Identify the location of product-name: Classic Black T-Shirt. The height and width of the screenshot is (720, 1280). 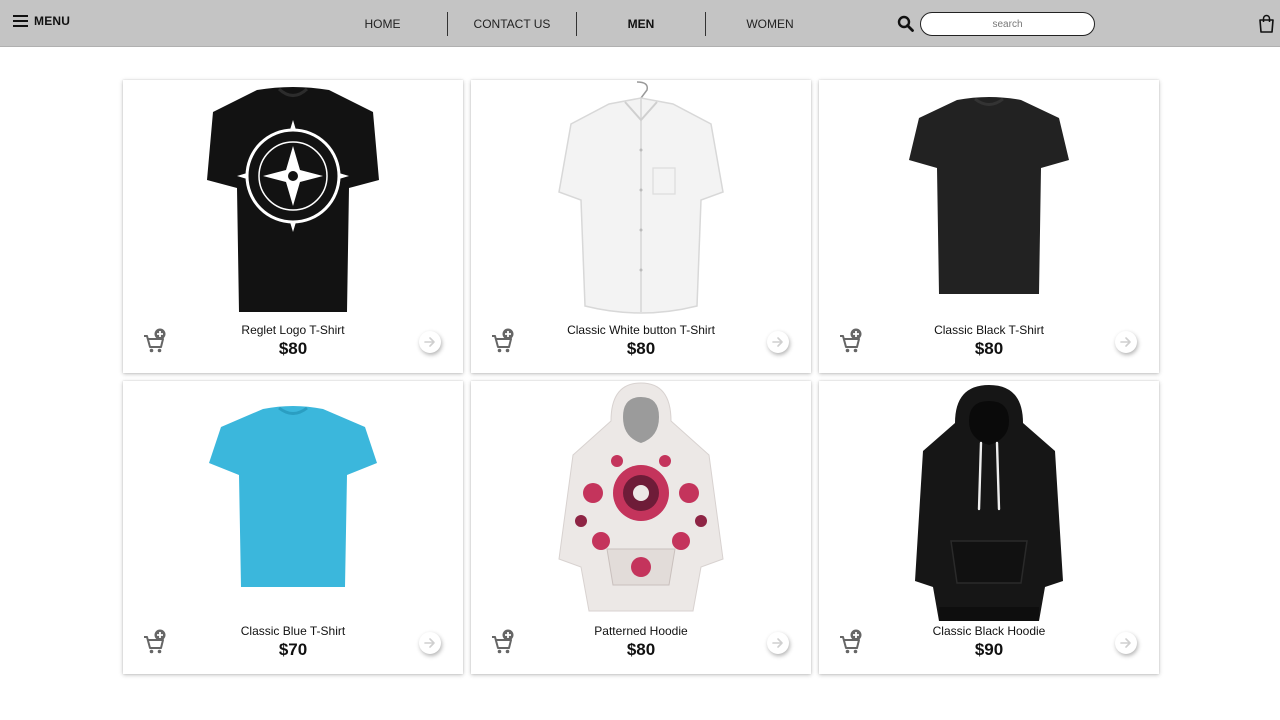
(989, 330).